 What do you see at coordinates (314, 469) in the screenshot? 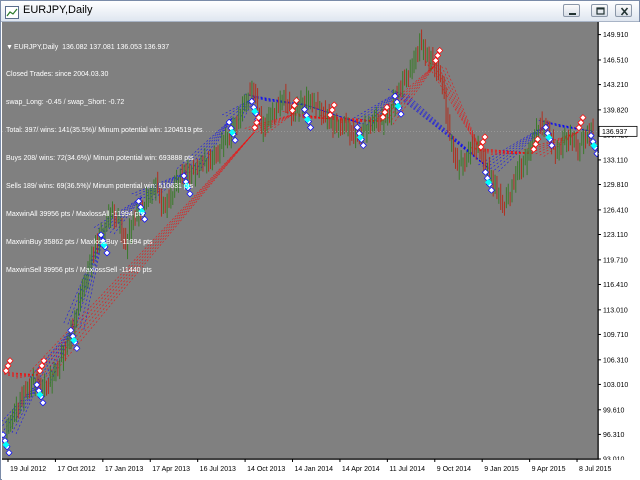
I see `time-tick-label: 14 Jan 2014` at bounding box center [314, 469].